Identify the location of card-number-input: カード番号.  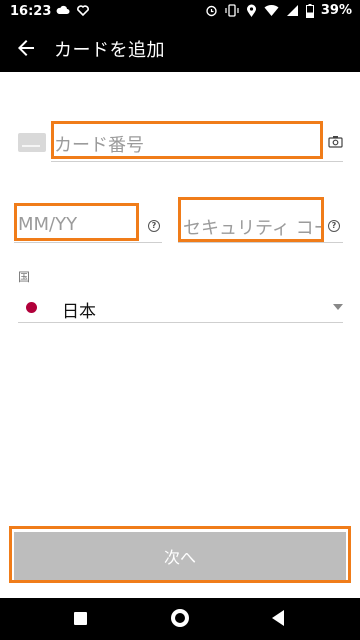
(99, 144).